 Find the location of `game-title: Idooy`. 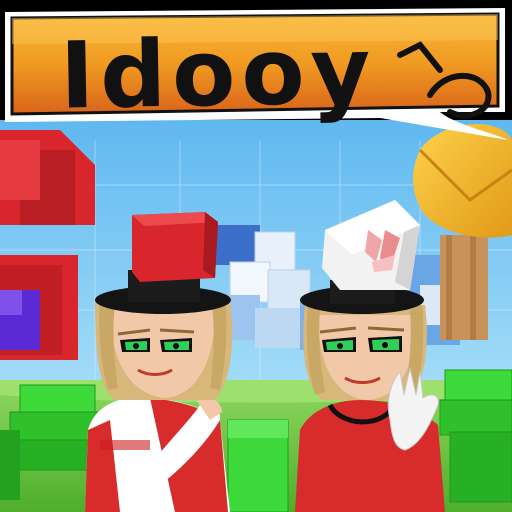

game-title: Idooy is located at coordinates (218, 73).